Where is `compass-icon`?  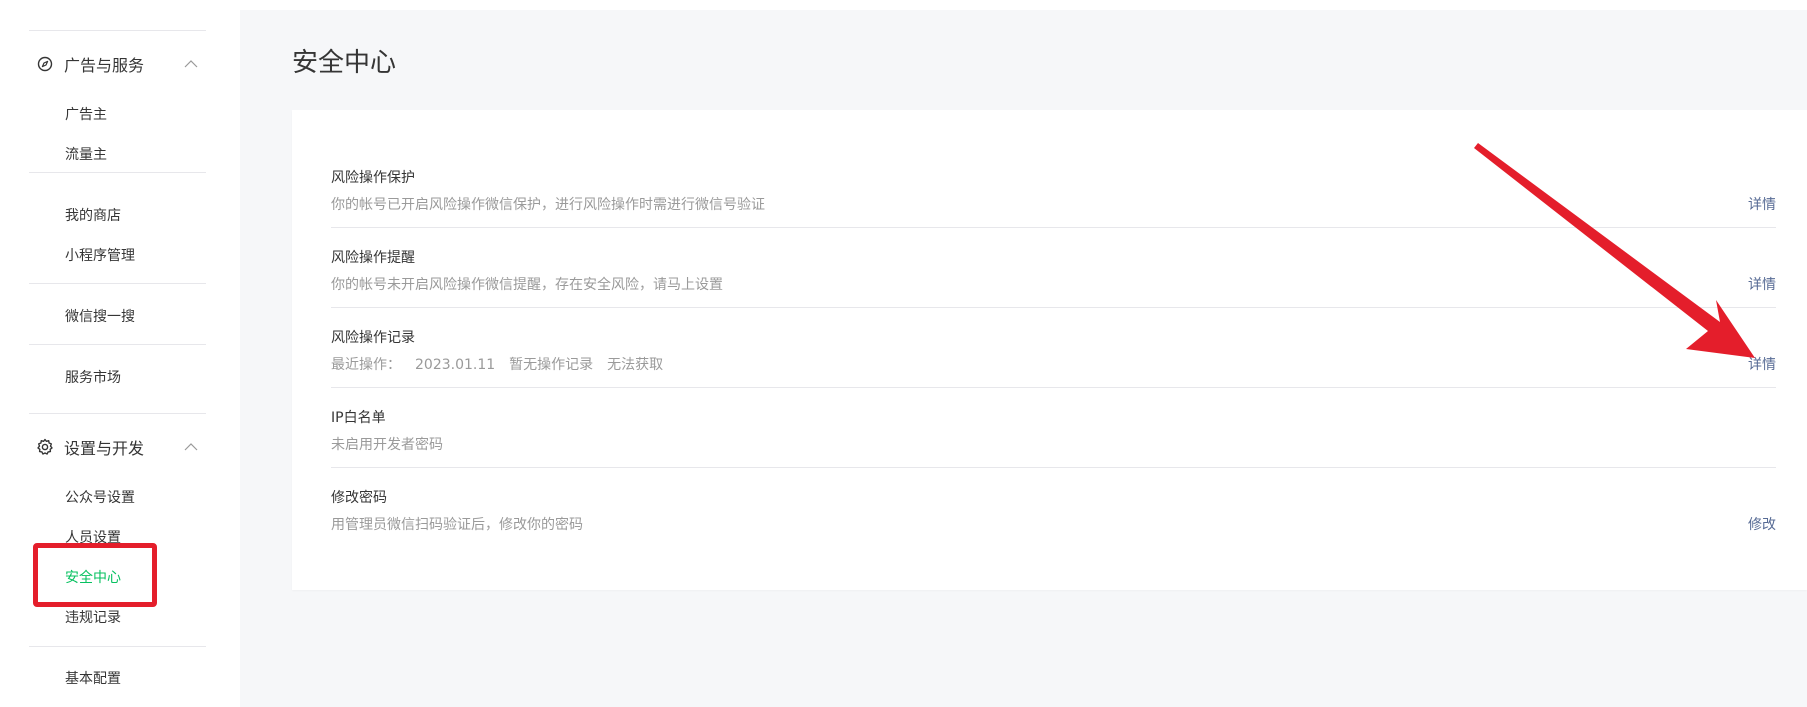
compass-icon is located at coordinates (45, 64).